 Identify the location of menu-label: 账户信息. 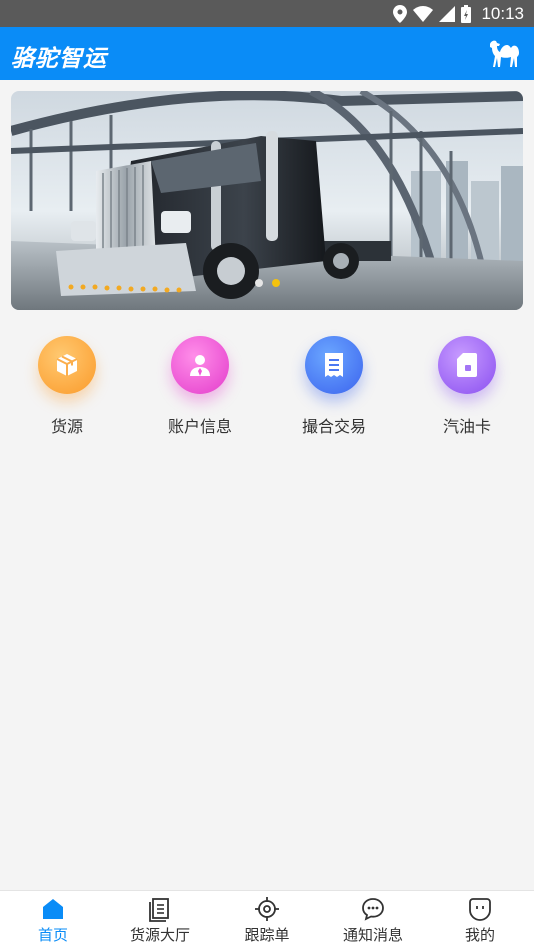
(199, 426).